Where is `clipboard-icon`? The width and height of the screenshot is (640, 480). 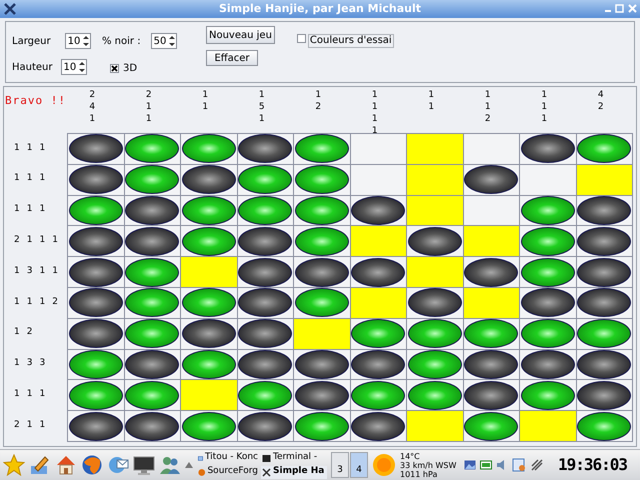
clipboard-icon is located at coordinates (519, 465).